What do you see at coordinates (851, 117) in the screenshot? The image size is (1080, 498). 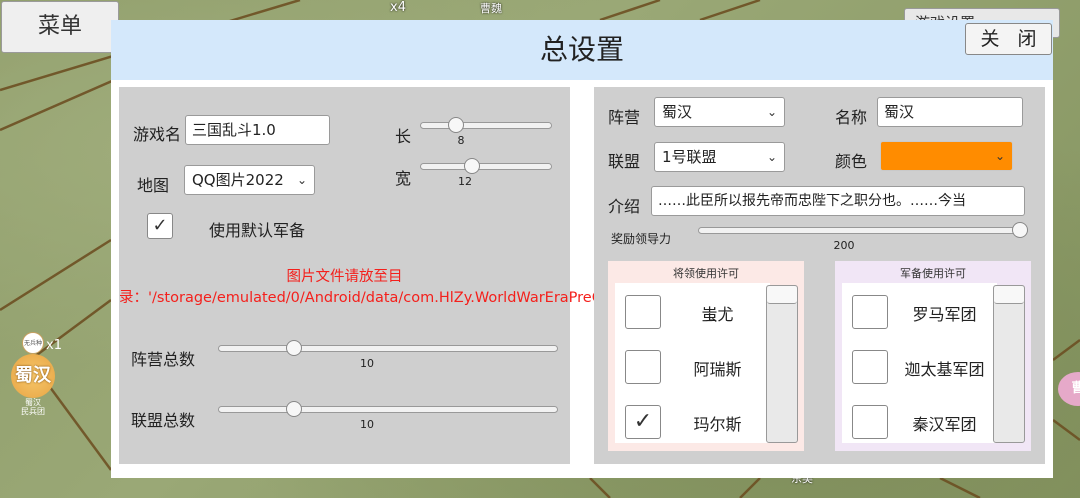 I see `name-label: 名称` at bounding box center [851, 117].